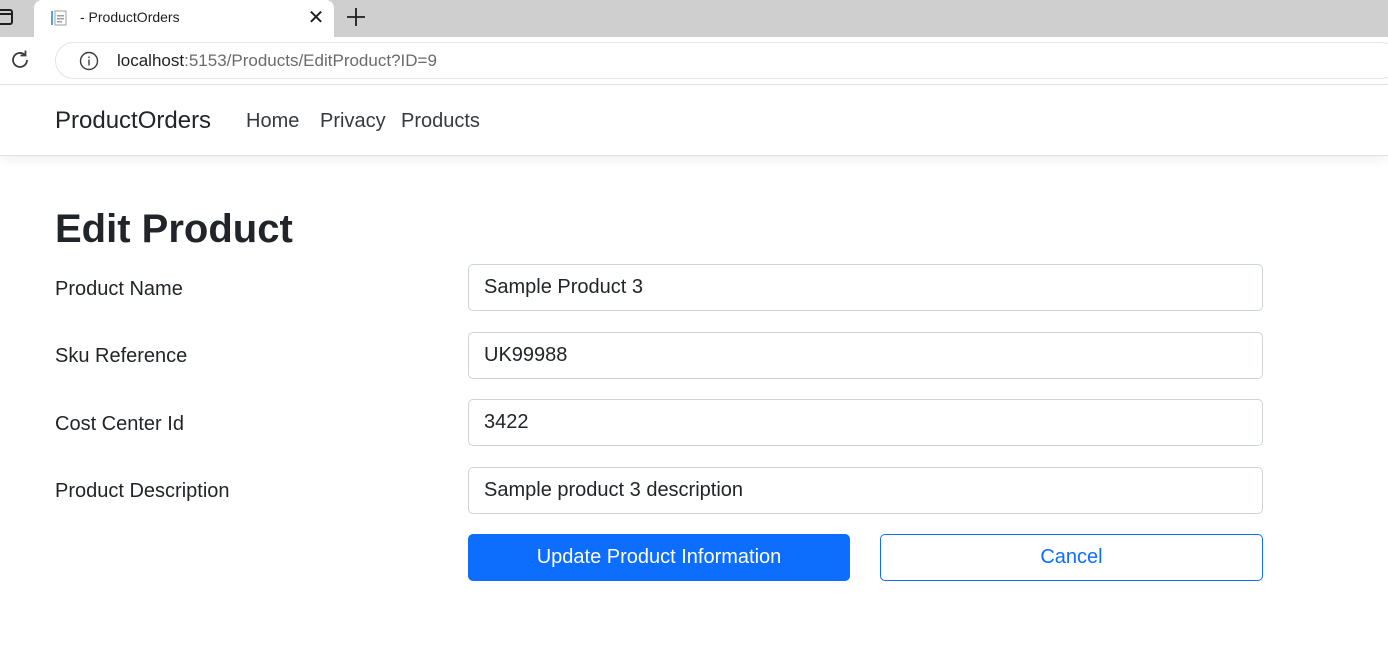  What do you see at coordinates (310, 60) in the screenshot?
I see `url-path: :5153/Products/EditProduct?ID=9` at bounding box center [310, 60].